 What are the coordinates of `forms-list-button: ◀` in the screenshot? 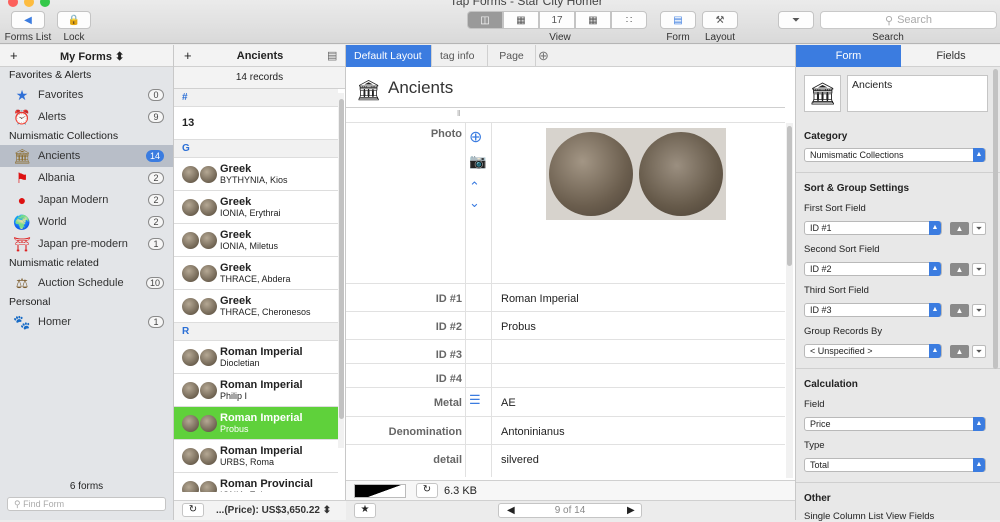 It's located at (28, 20).